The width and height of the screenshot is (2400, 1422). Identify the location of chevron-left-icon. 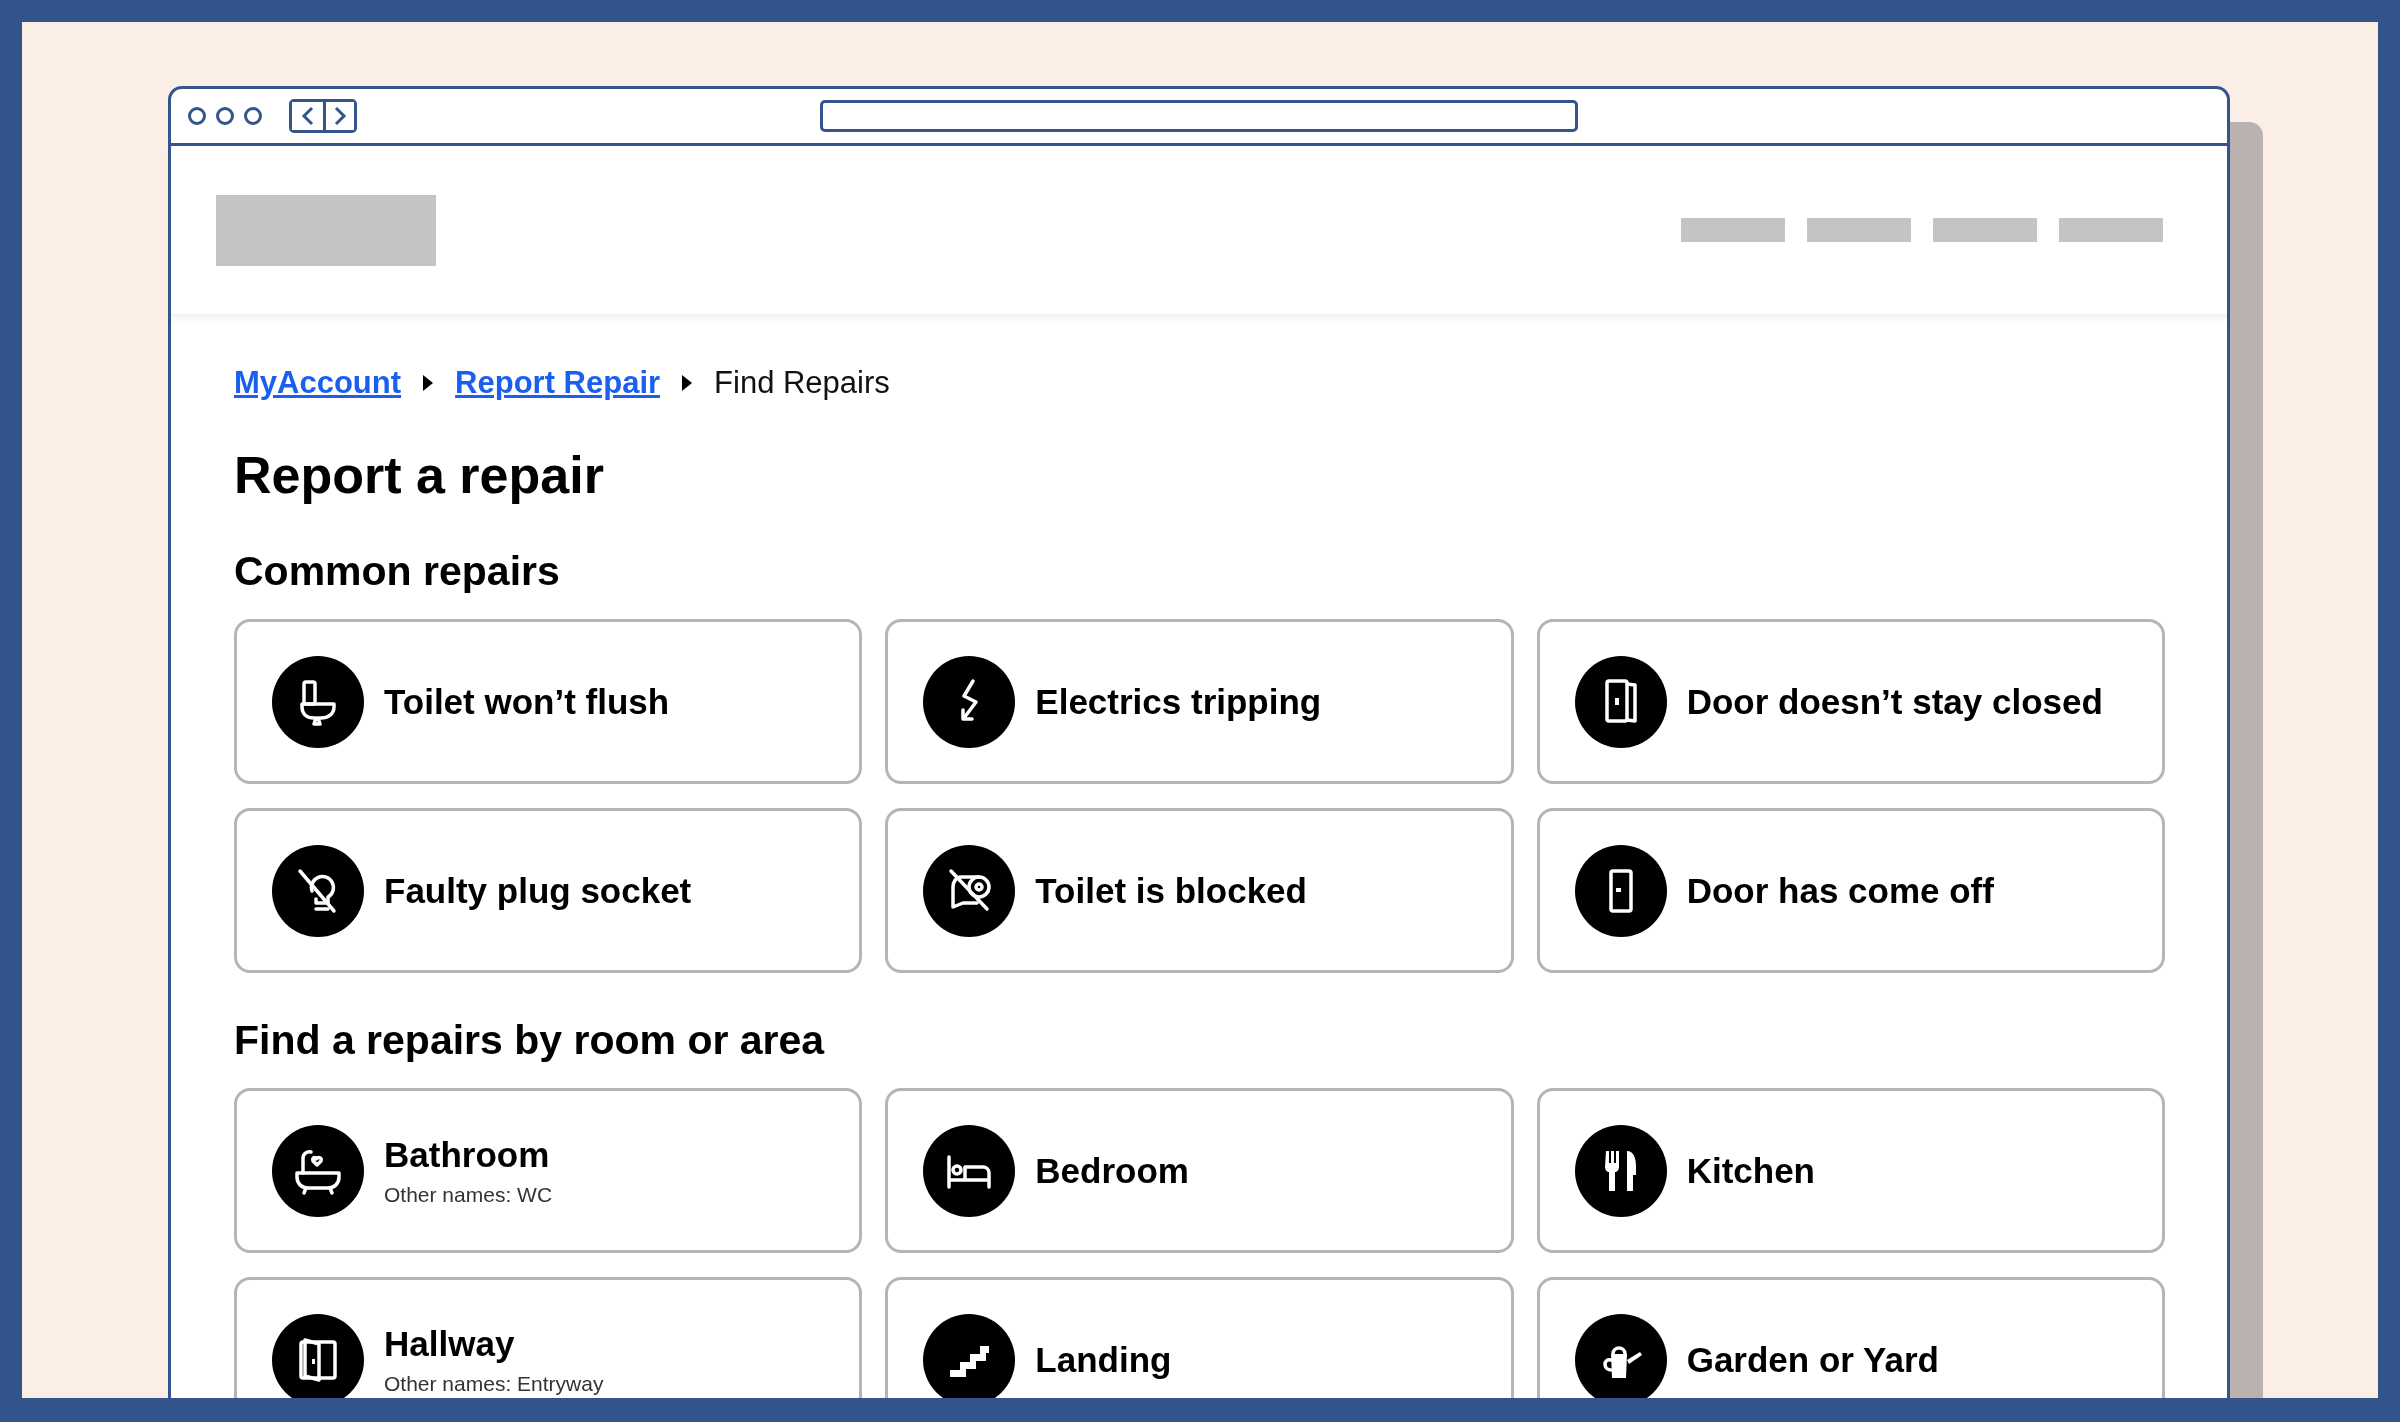
(307, 116).